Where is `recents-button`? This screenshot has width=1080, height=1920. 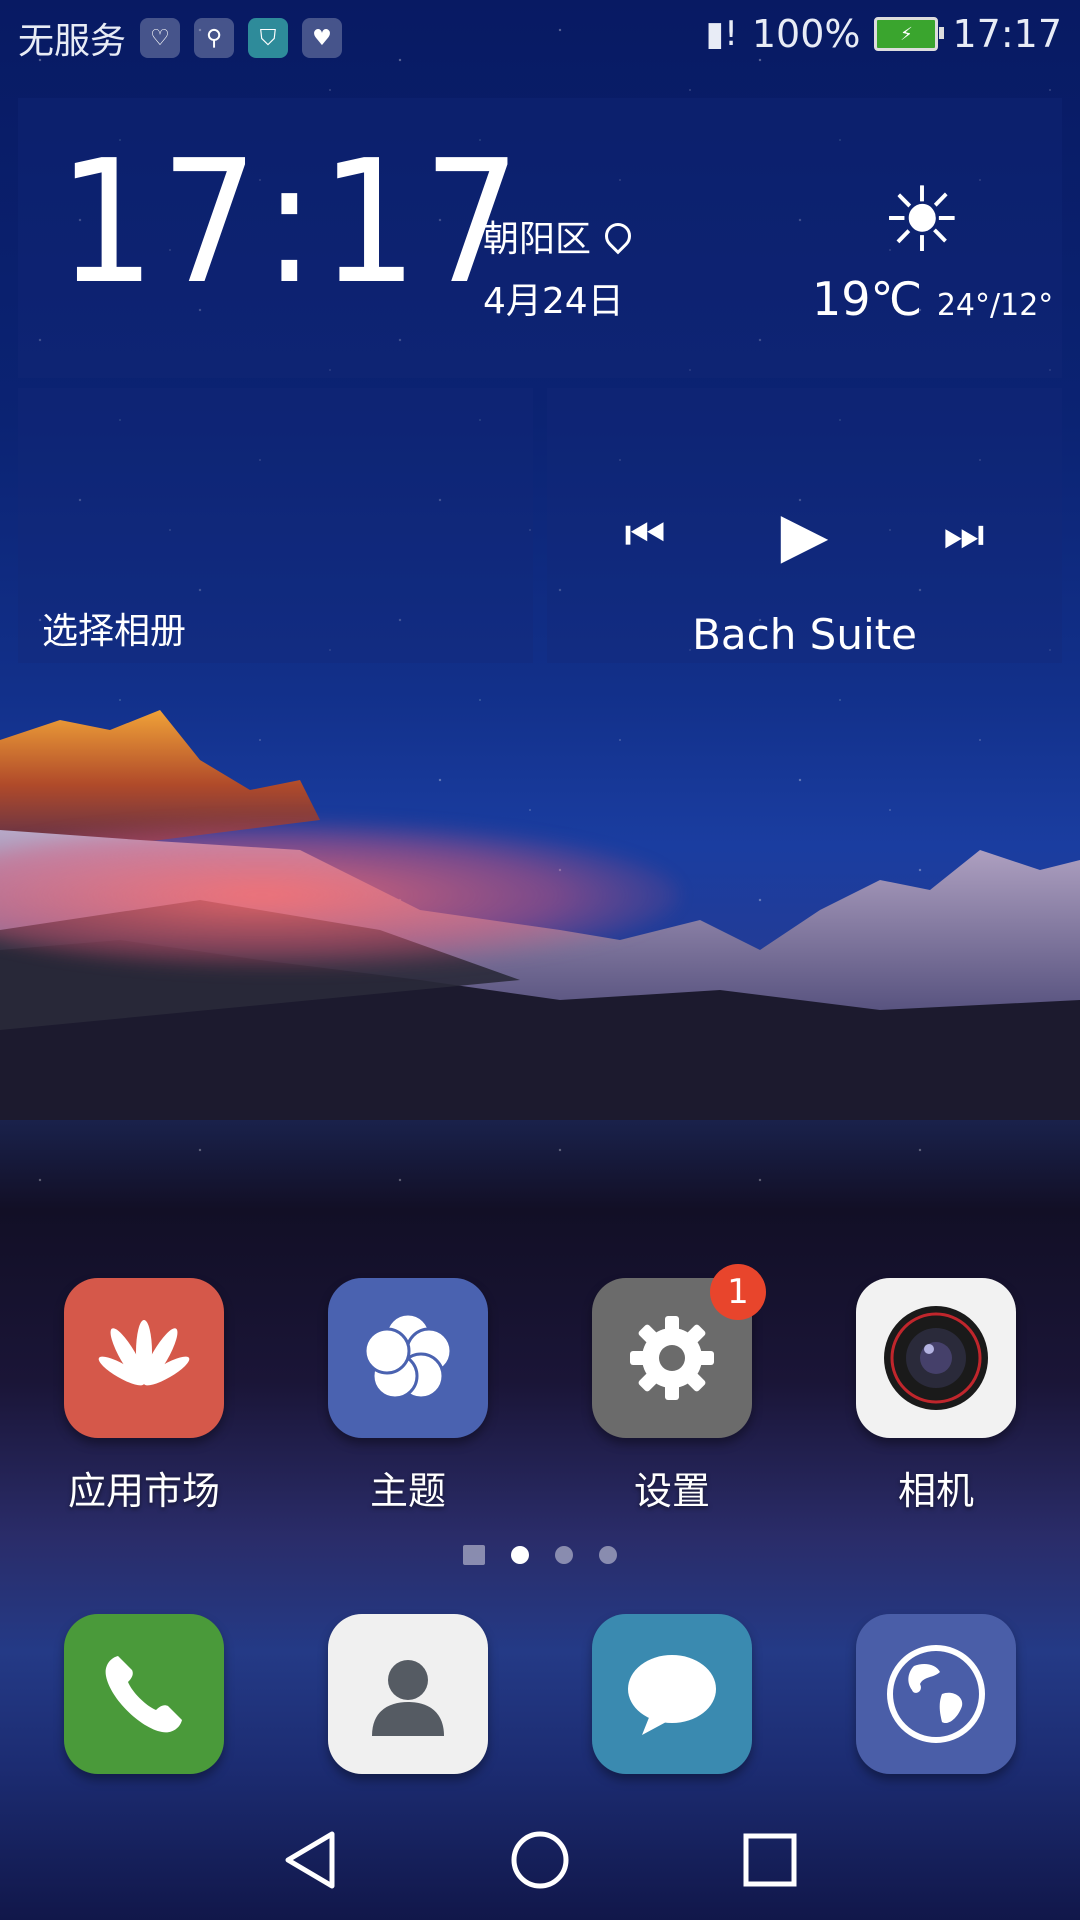 recents-button is located at coordinates (770, 1860).